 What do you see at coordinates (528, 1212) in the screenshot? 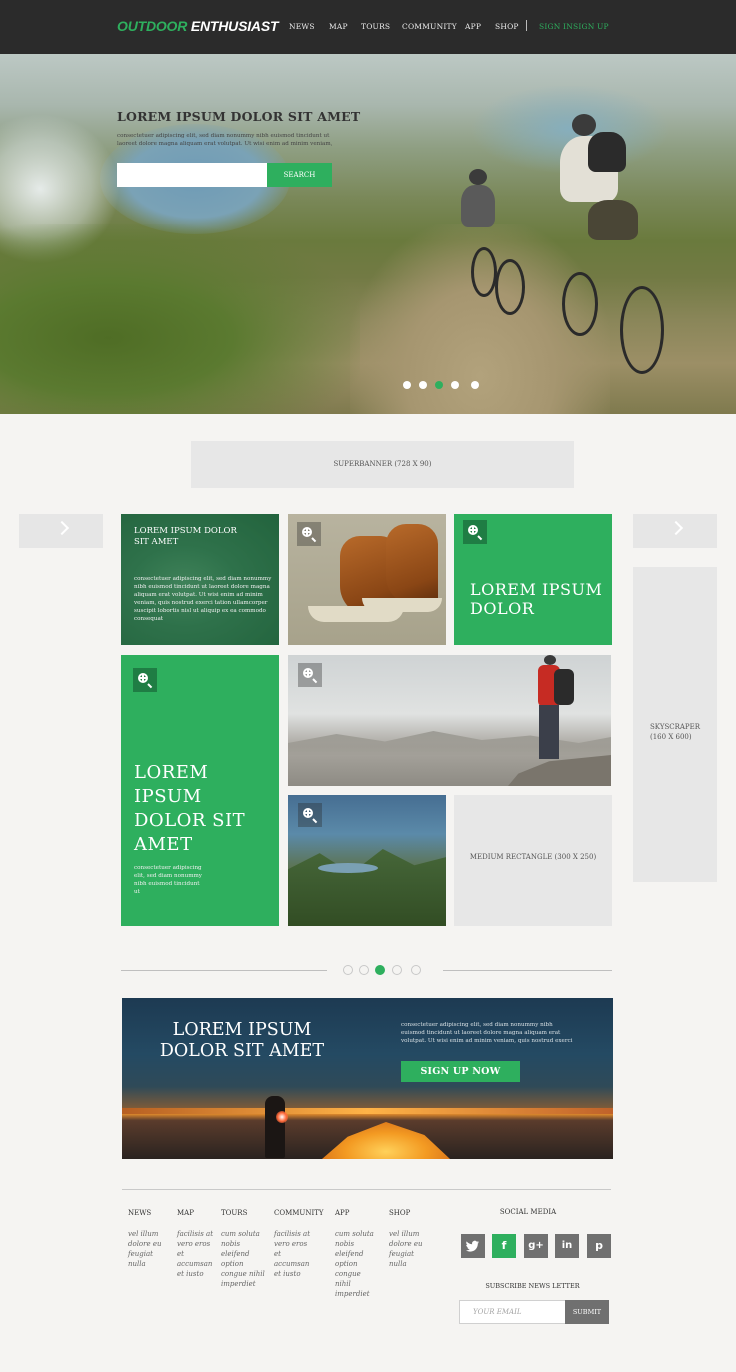
I see `social-media-heading: SOCIAL MEDIA` at bounding box center [528, 1212].